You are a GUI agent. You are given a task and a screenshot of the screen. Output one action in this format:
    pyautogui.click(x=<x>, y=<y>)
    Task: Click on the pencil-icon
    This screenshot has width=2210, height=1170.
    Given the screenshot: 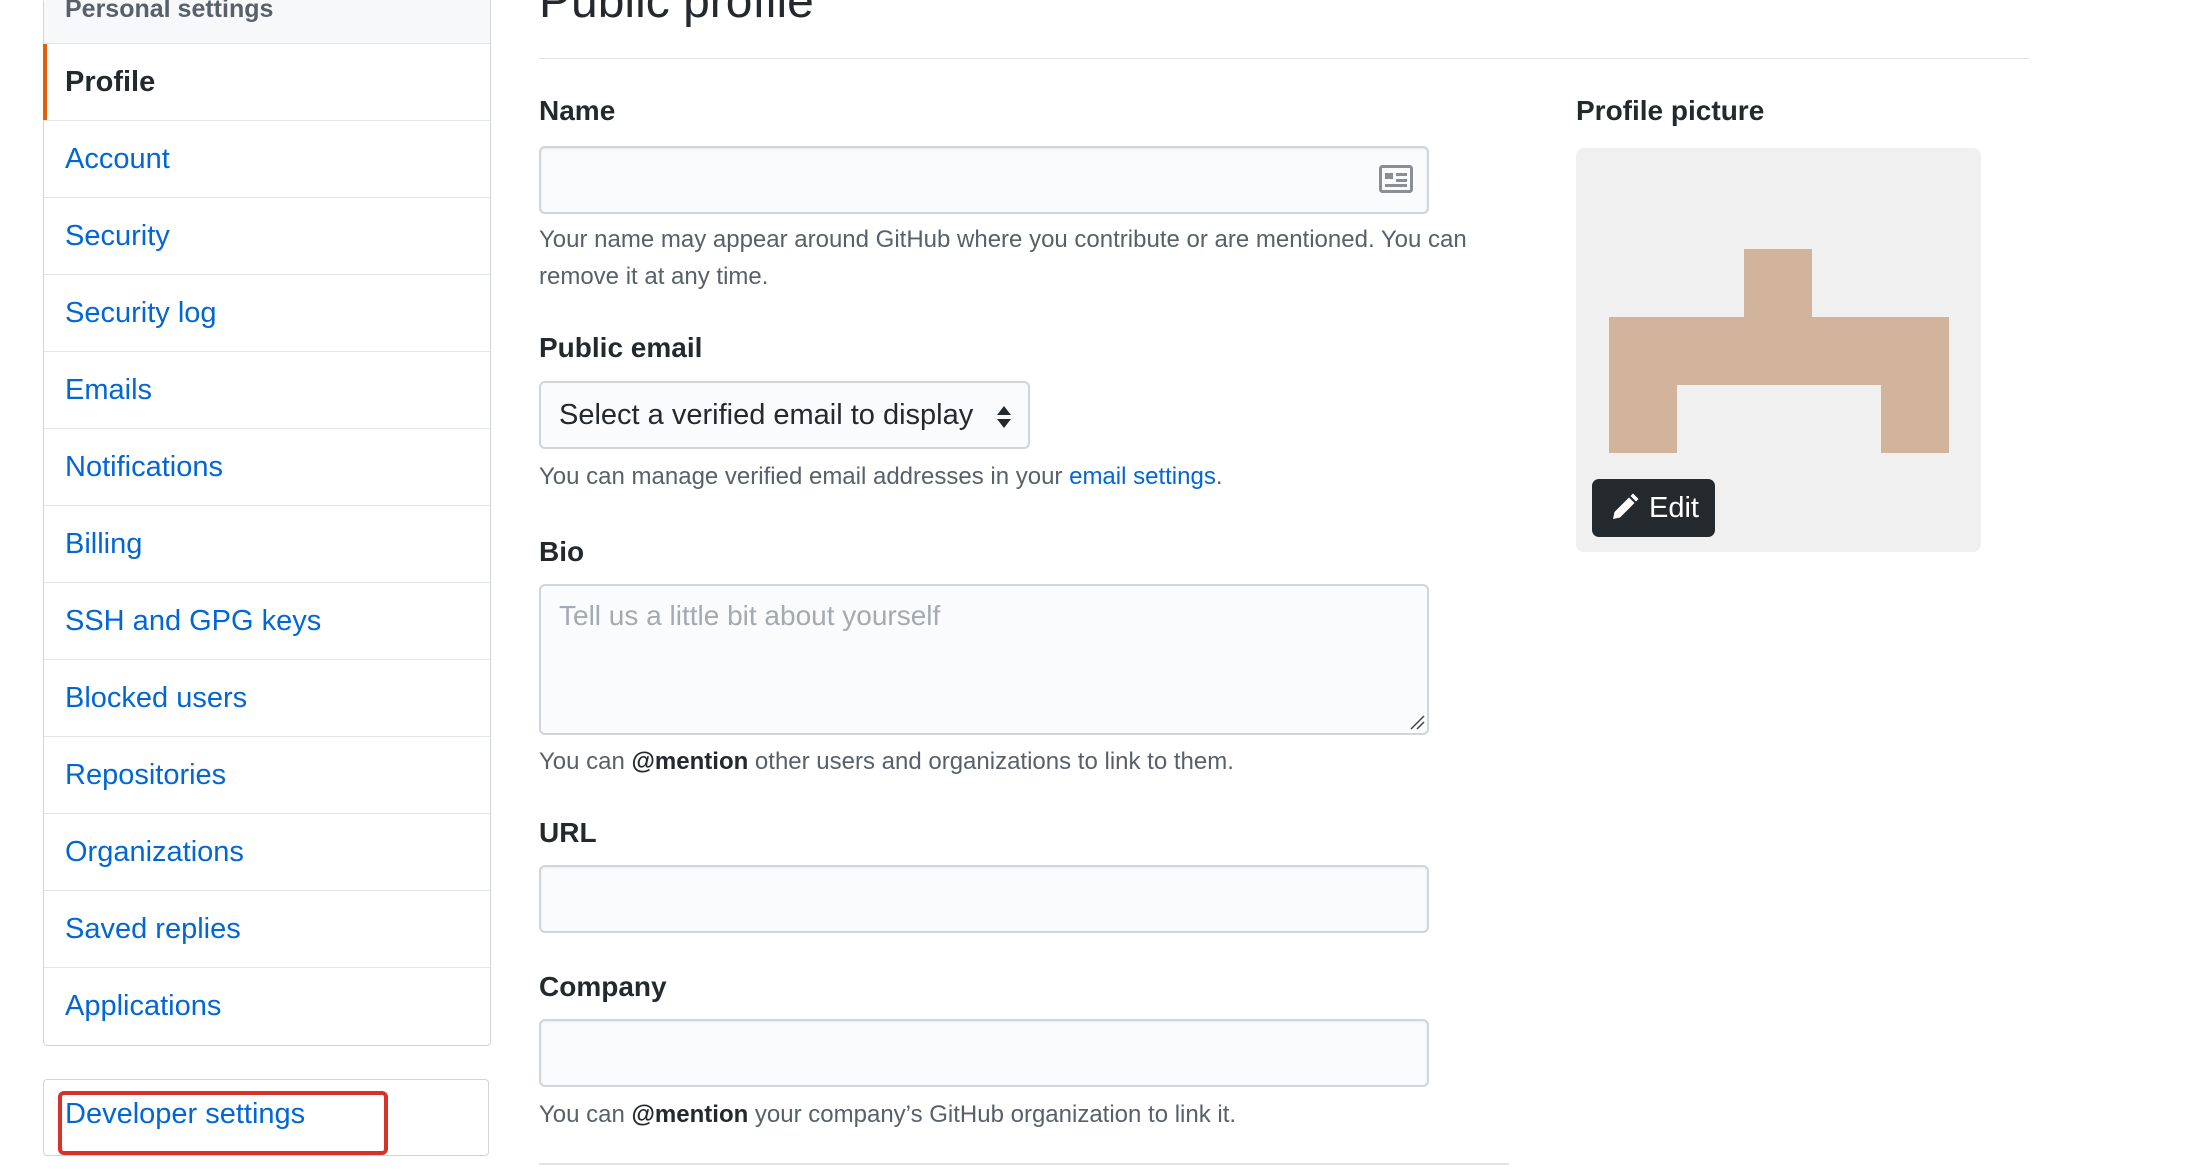 What is the action you would take?
    pyautogui.click(x=1626, y=506)
    